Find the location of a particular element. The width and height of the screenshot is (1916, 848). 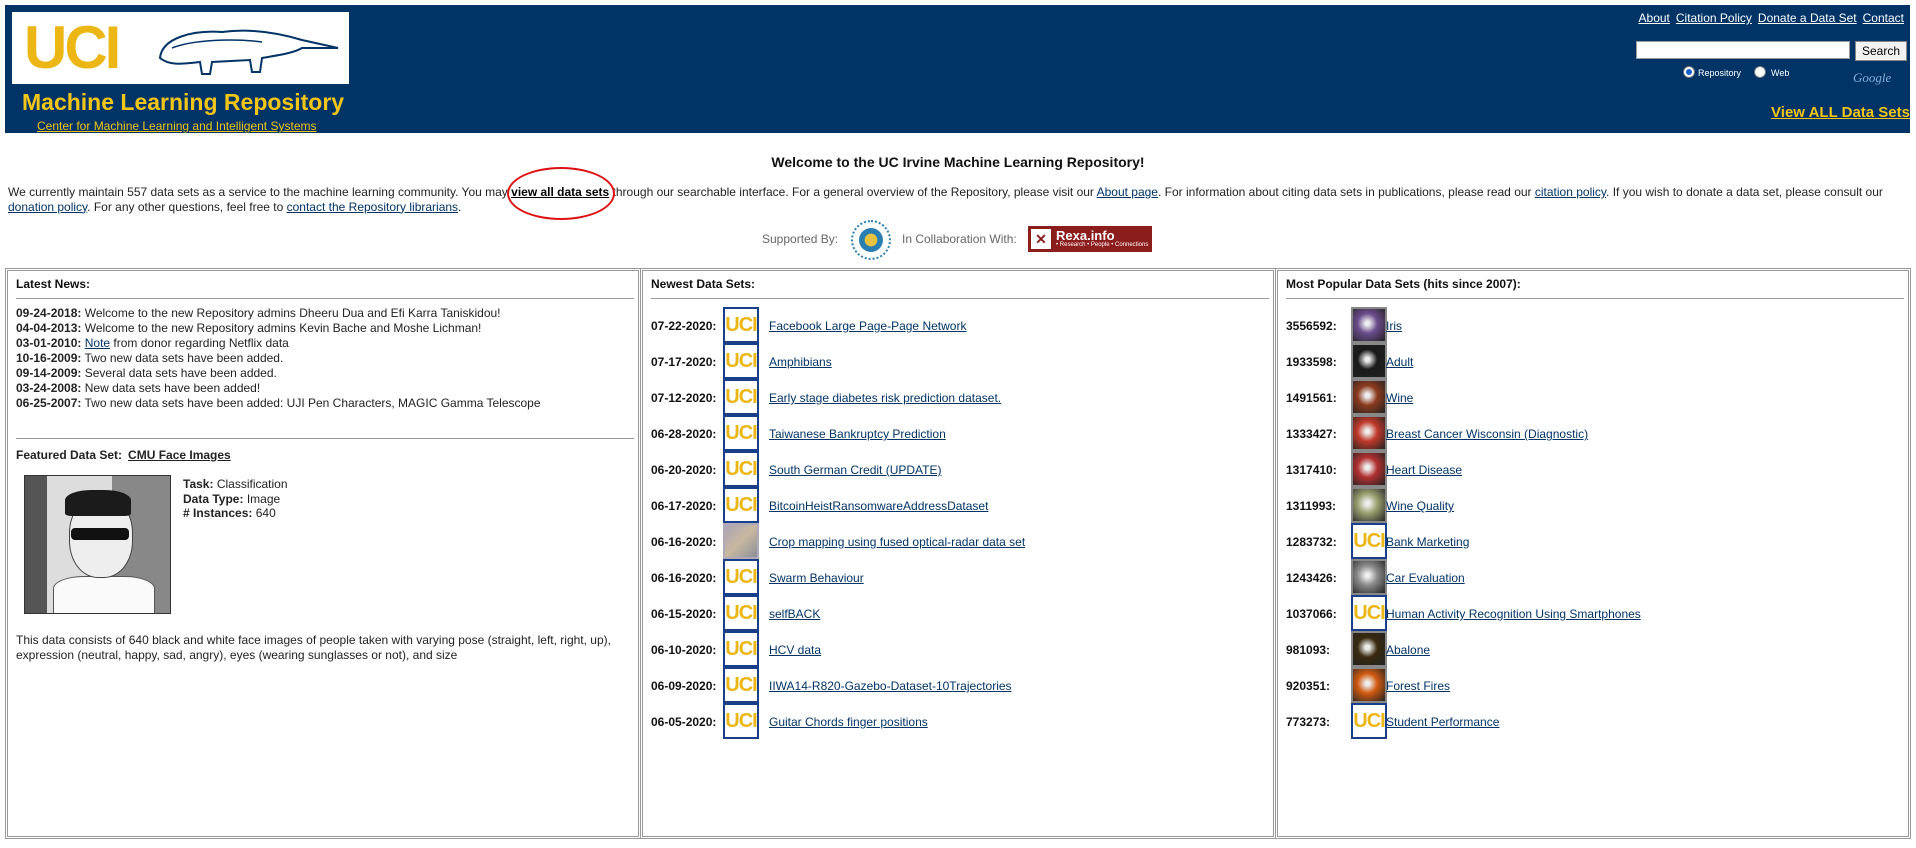

dataset-link: Wine is located at coordinates (1399, 398).